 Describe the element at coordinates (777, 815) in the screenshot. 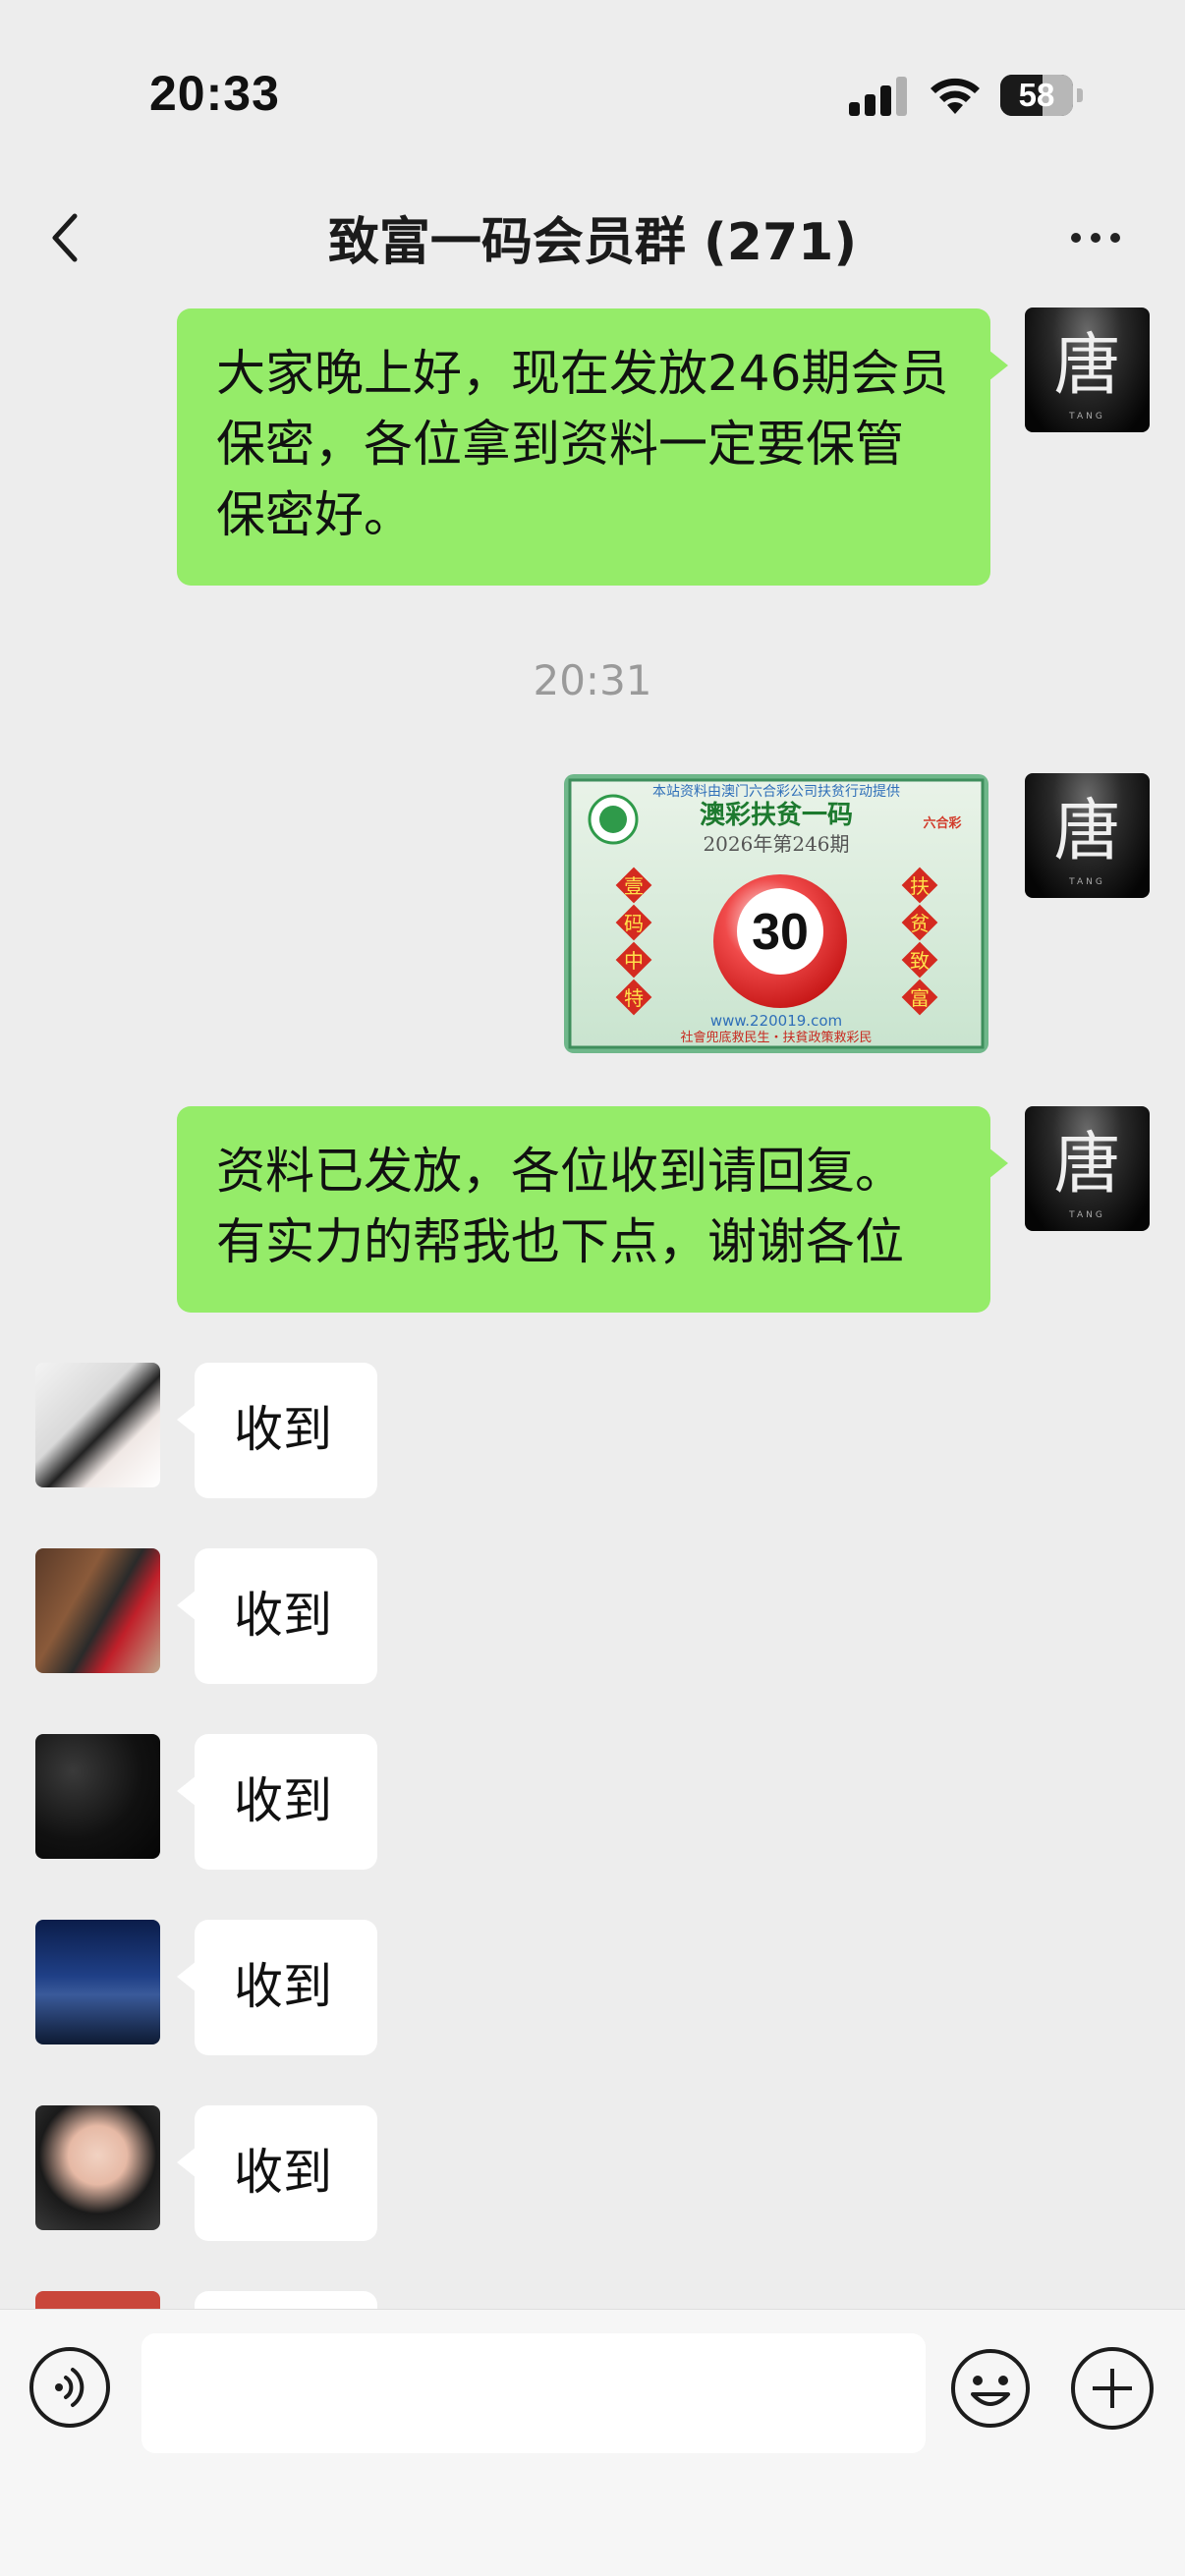

I see `svg-text: 澳彩扶贫一码` at that location.